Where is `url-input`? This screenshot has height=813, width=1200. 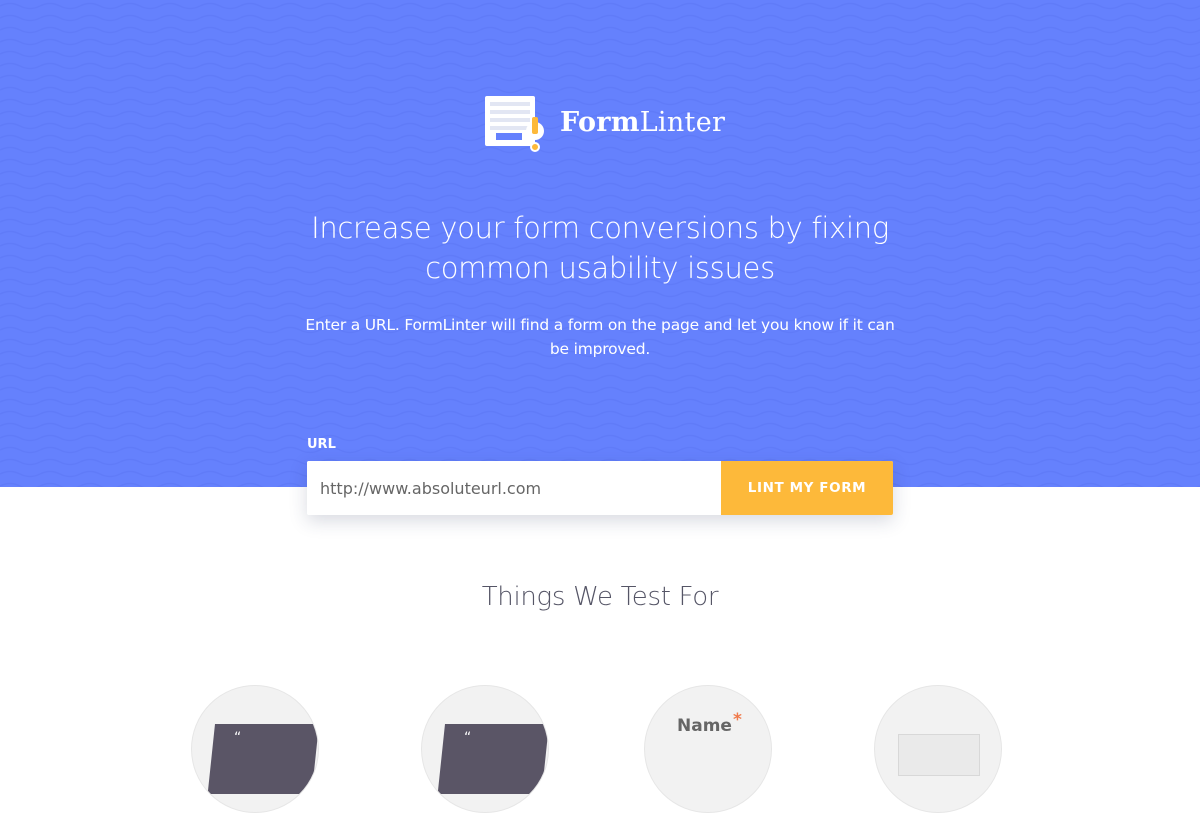 url-input is located at coordinates (514, 488).